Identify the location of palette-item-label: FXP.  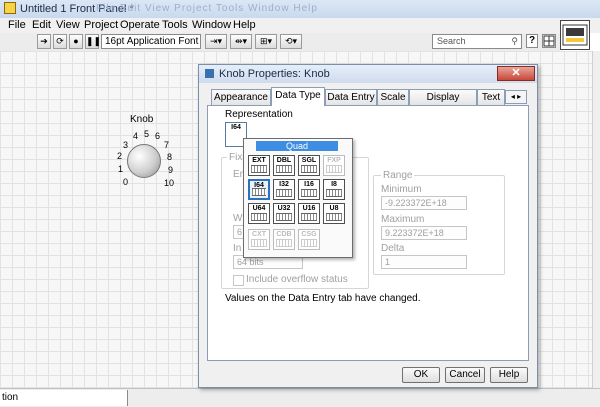
(334, 160).